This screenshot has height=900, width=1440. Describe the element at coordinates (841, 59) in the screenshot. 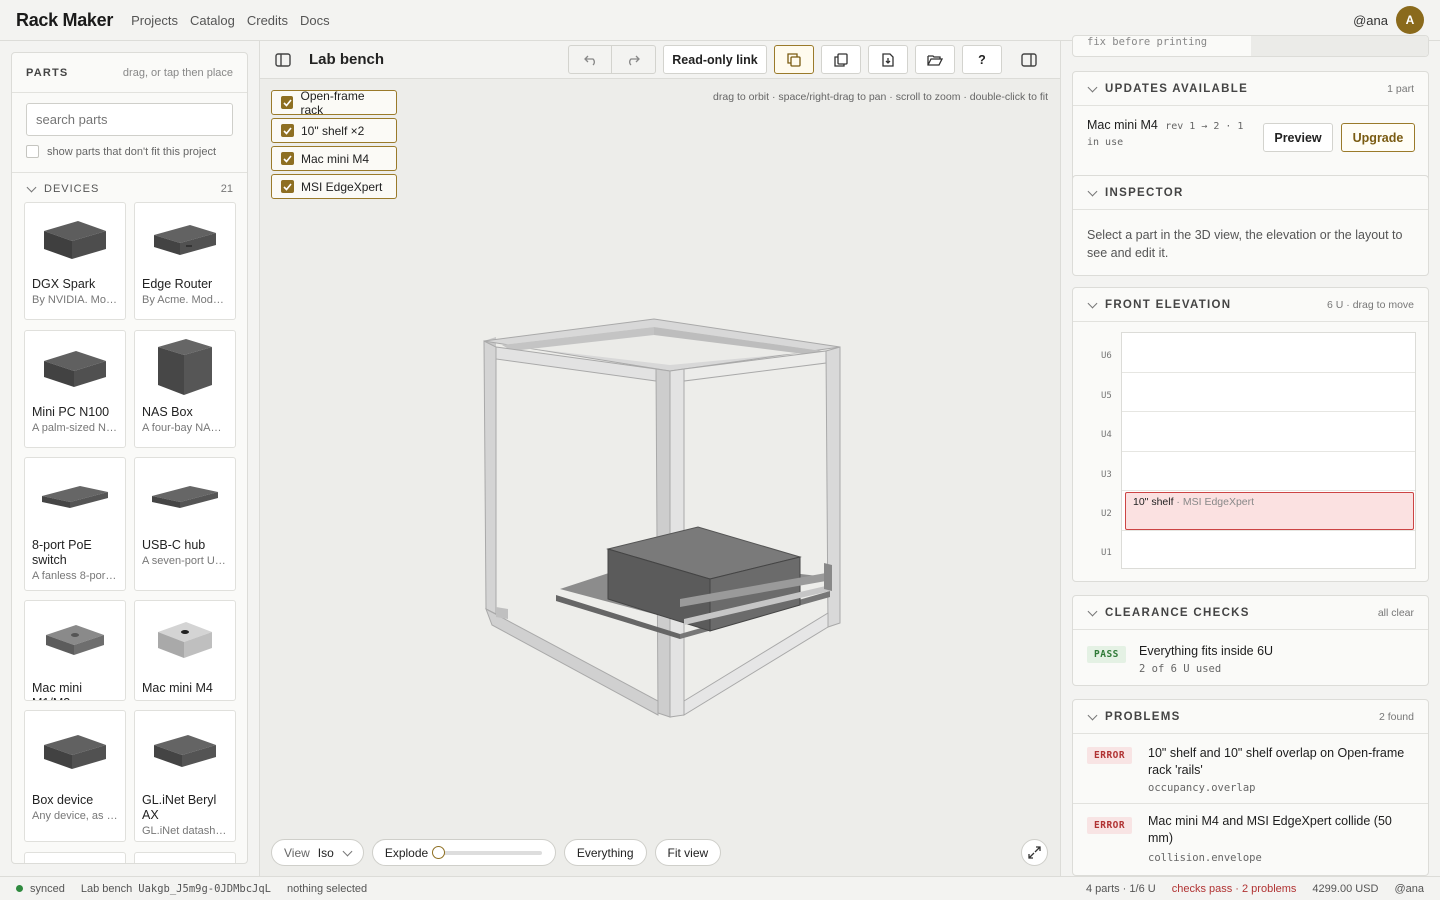

I see `duplicate-button` at that location.